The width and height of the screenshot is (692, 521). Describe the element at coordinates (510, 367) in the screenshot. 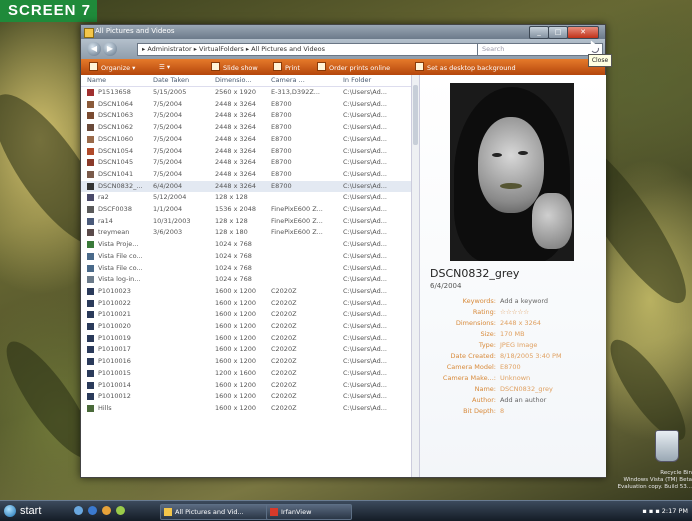

I see `property-value: E8700` at that location.